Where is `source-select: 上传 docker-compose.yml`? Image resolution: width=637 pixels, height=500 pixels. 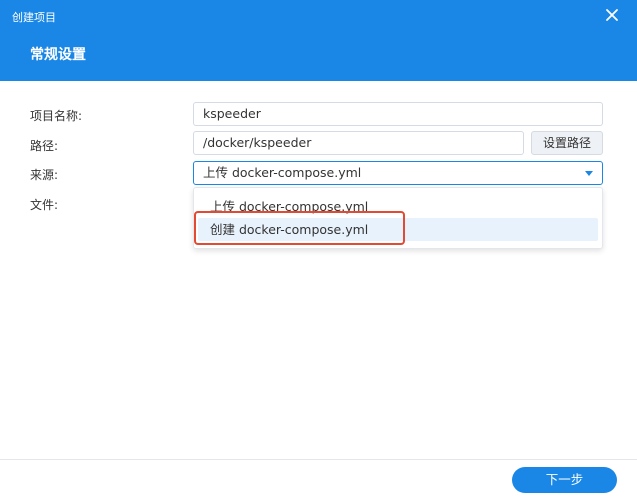
source-select: 上传 docker-compose.yml is located at coordinates (398, 173).